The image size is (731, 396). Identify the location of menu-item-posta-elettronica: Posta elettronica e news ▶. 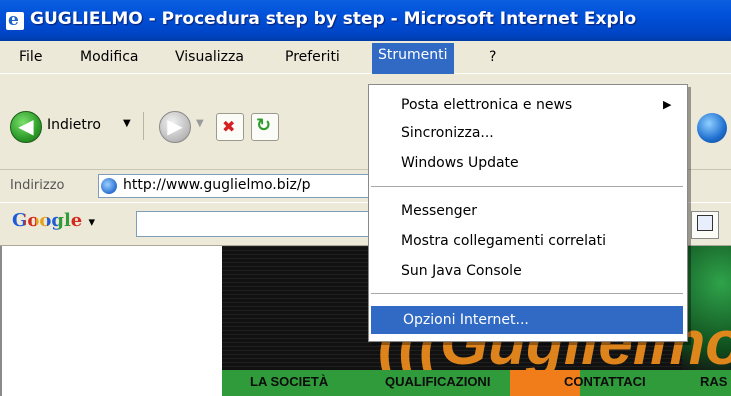
(528, 105).